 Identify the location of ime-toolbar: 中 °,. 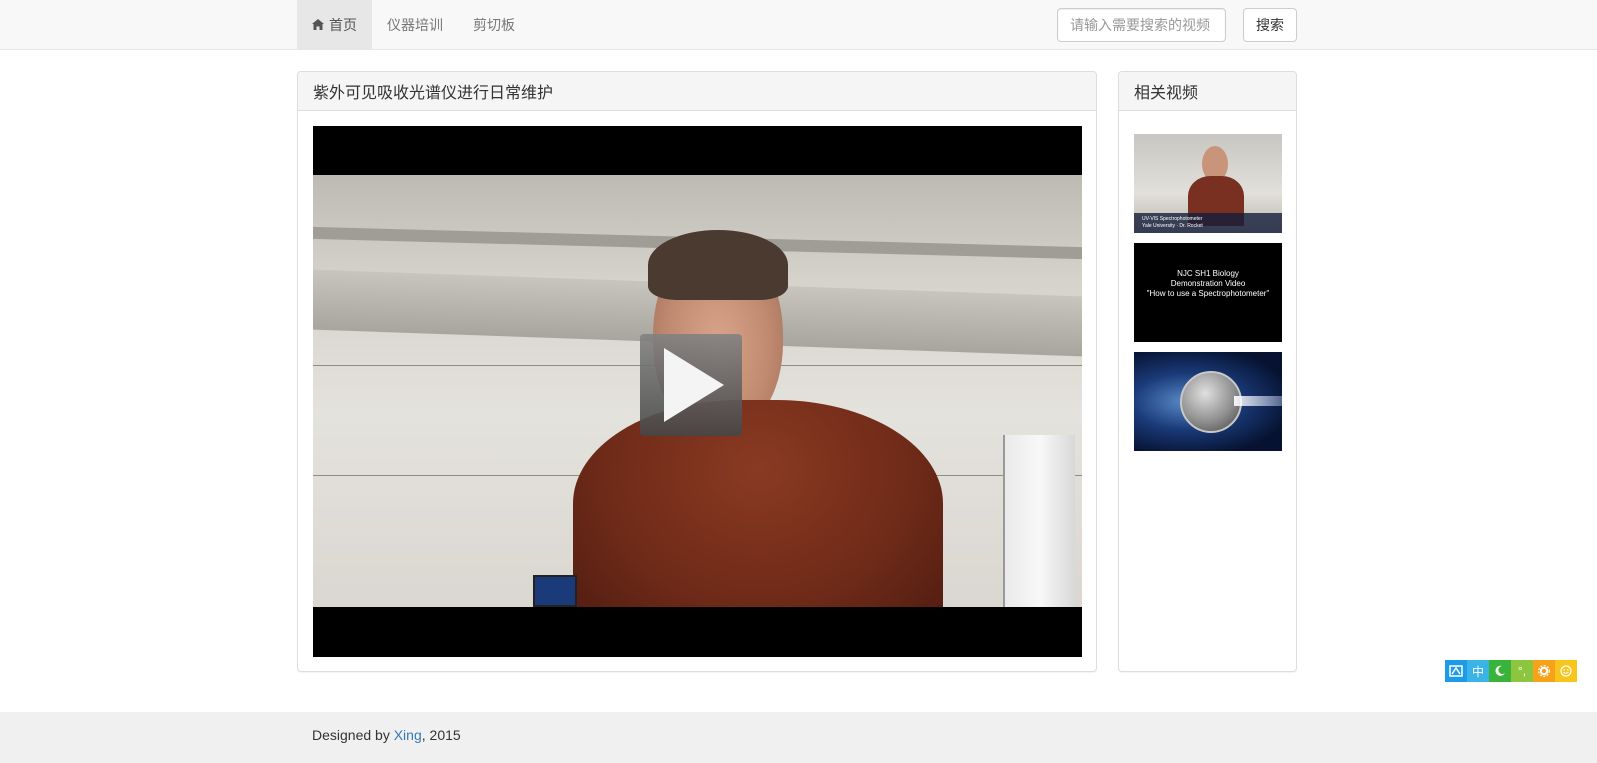
(1511, 671).